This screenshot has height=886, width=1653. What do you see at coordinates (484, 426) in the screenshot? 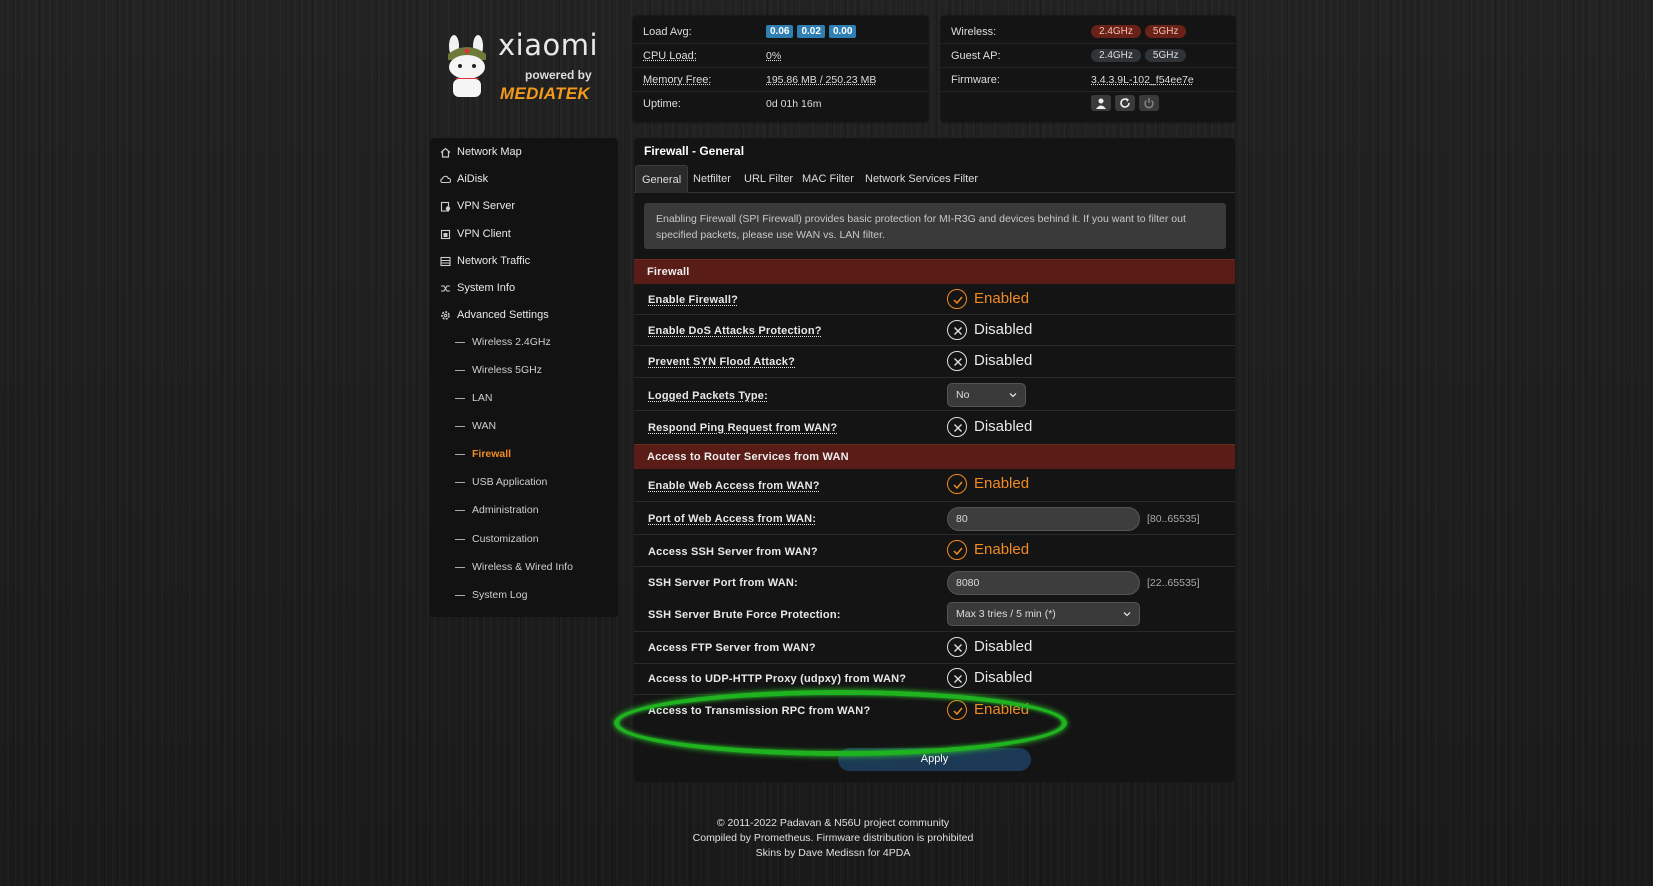
I see `sidebar-subitem-label: WAN` at bounding box center [484, 426].